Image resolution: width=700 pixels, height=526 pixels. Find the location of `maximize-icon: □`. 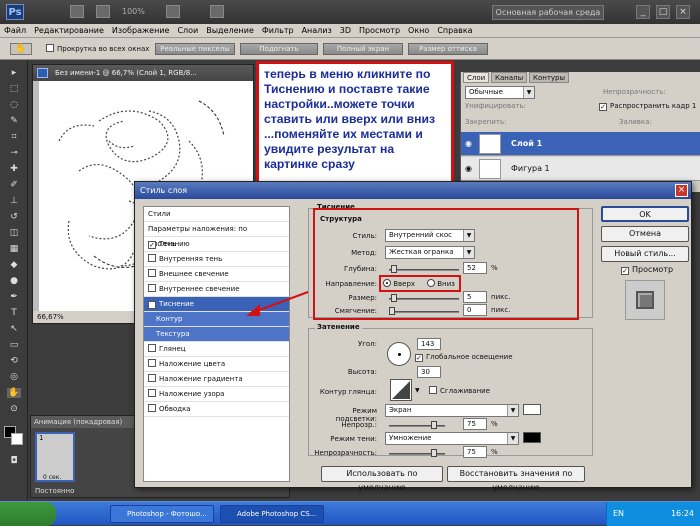

maximize-icon: □ is located at coordinates (663, 12).